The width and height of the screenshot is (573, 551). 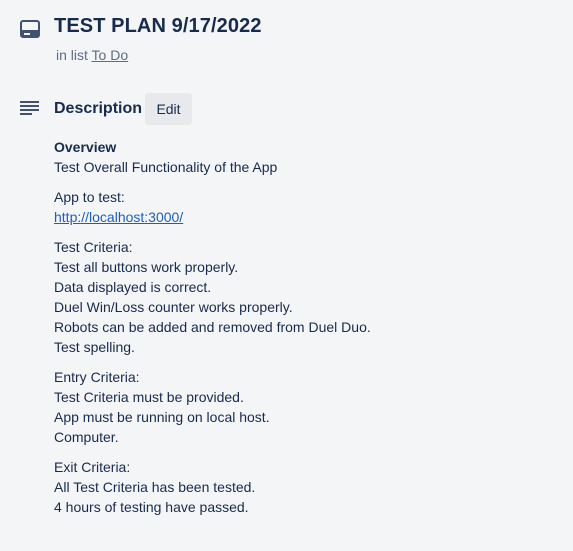 I want to click on list-item: Duel Win/Loss counter works properly., so click(x=173, y=307).